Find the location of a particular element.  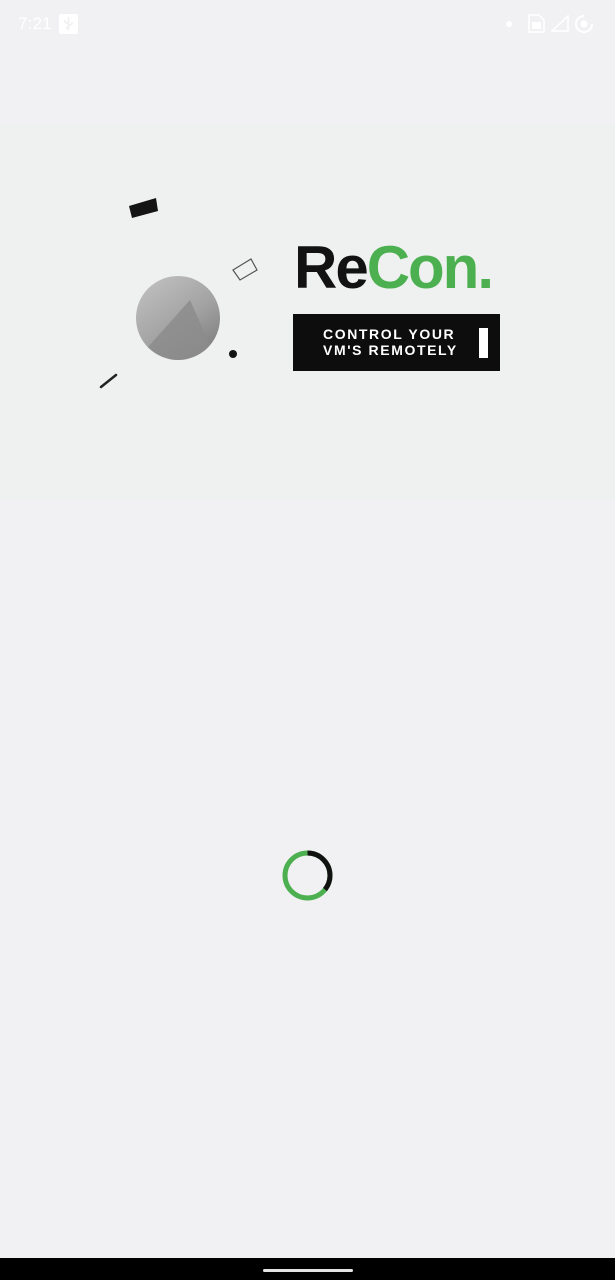

logo-part-con: Con is located at coordinates (423, 267).